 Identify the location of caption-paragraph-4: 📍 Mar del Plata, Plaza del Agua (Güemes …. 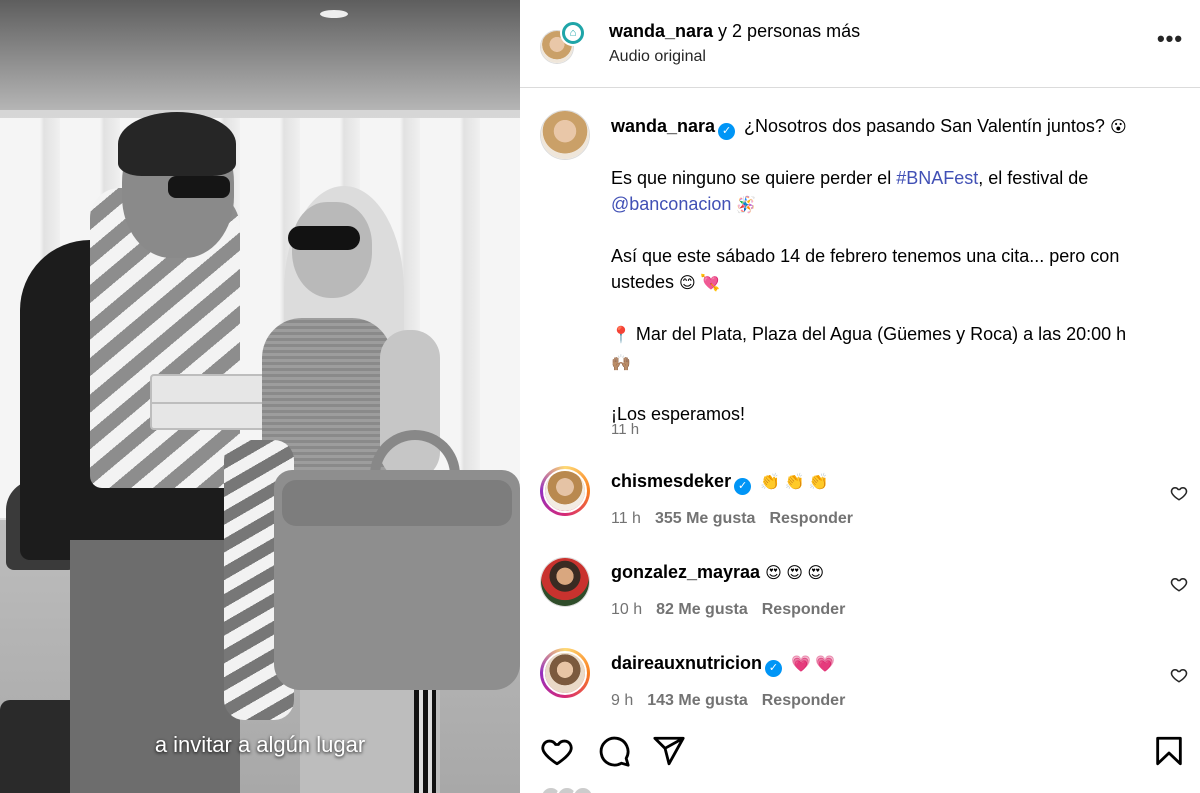
(891, 349).